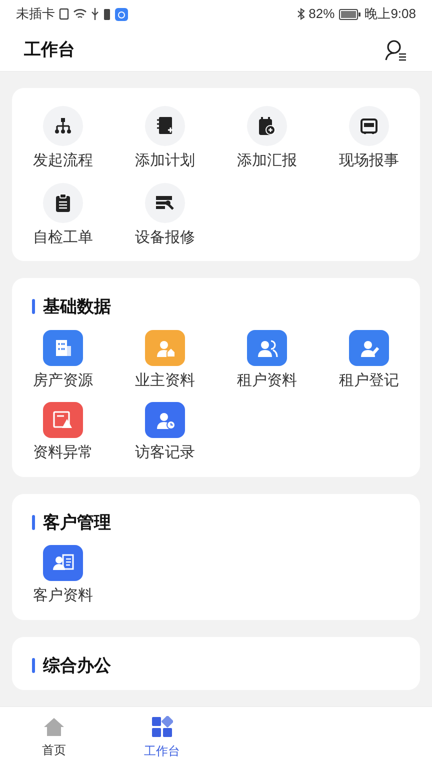  Describe the element at coordinates (165, 453) in the screenshot. I see `app-label: 访客记录` at that location.